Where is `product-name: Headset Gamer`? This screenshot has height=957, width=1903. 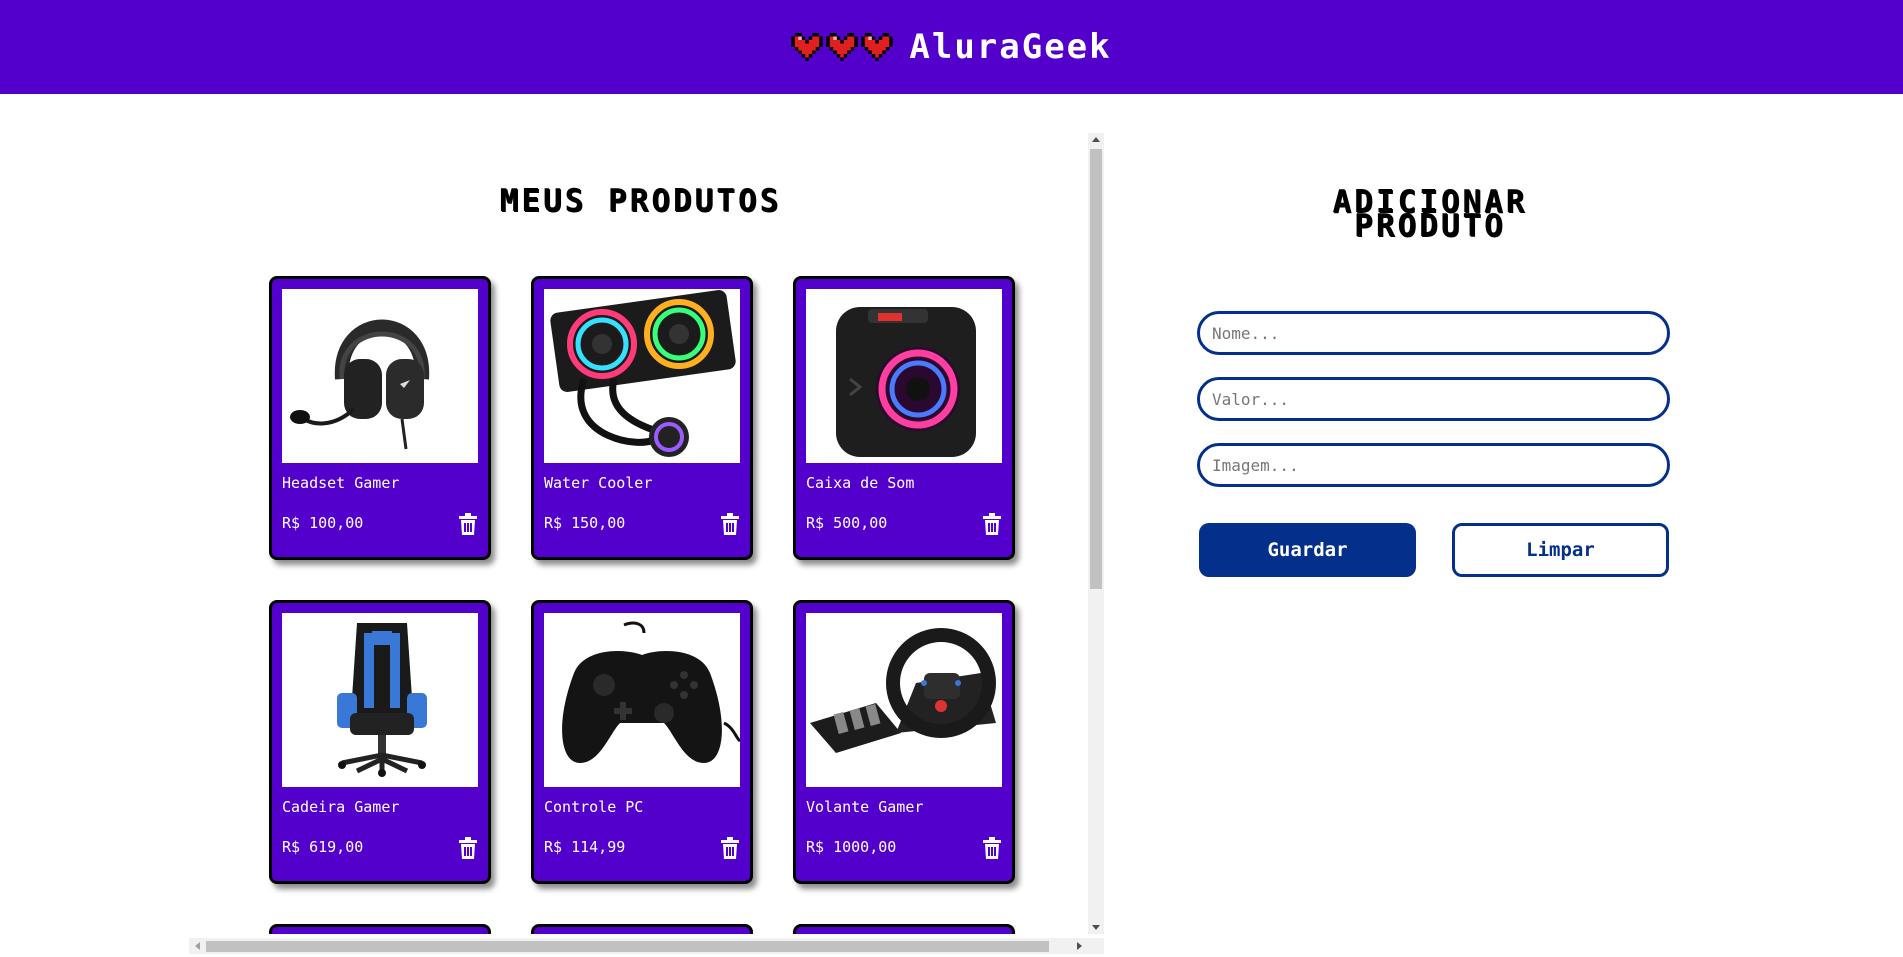
product-name: Headset Gamer is located at coordinates (341, 483).